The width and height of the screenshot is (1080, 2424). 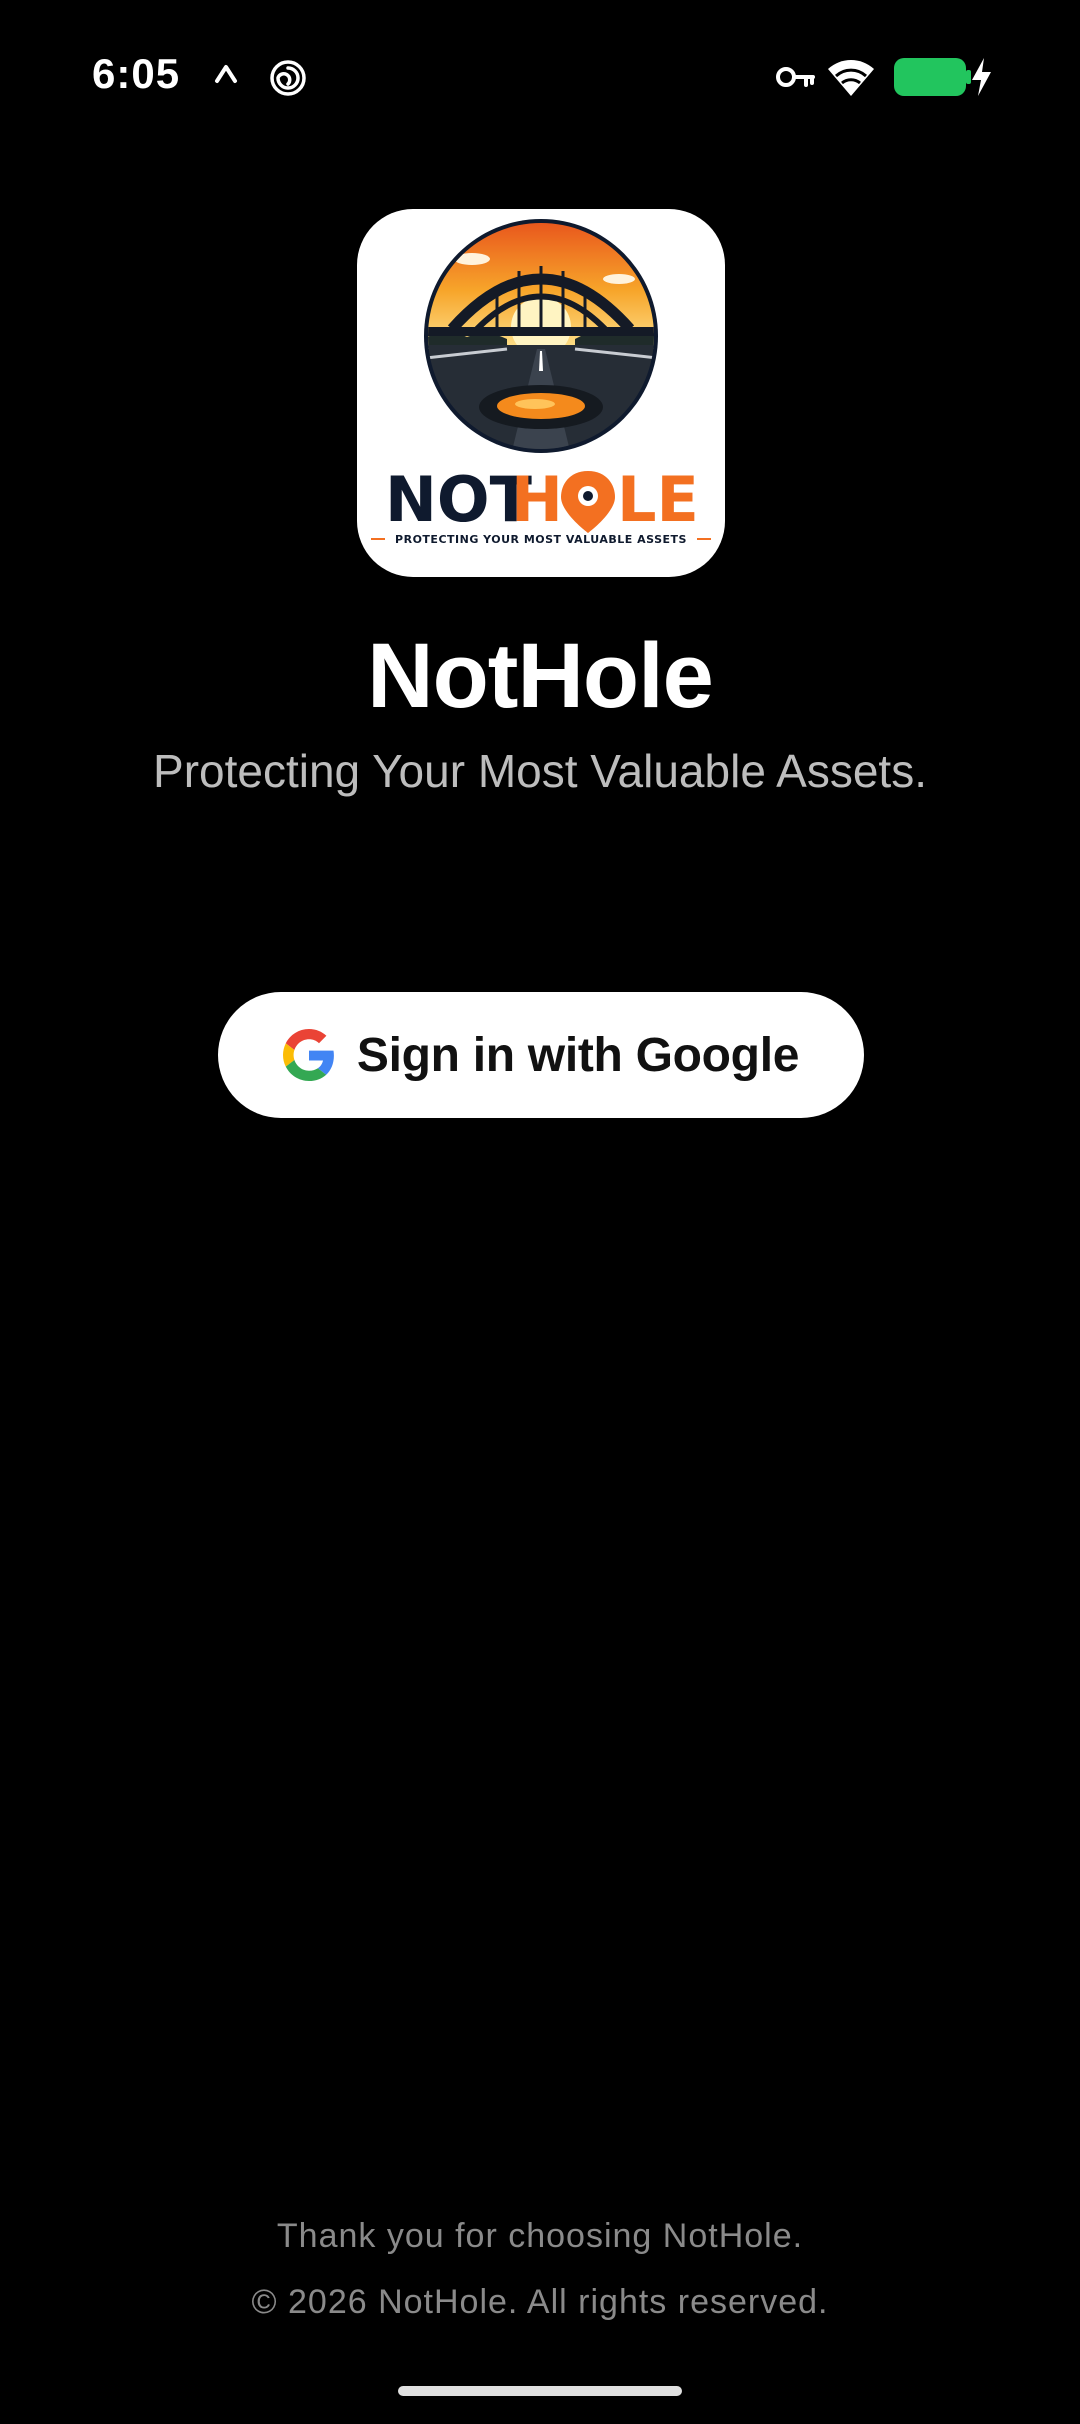 I want to click on spiral-icon, so click(x=288, y=80).